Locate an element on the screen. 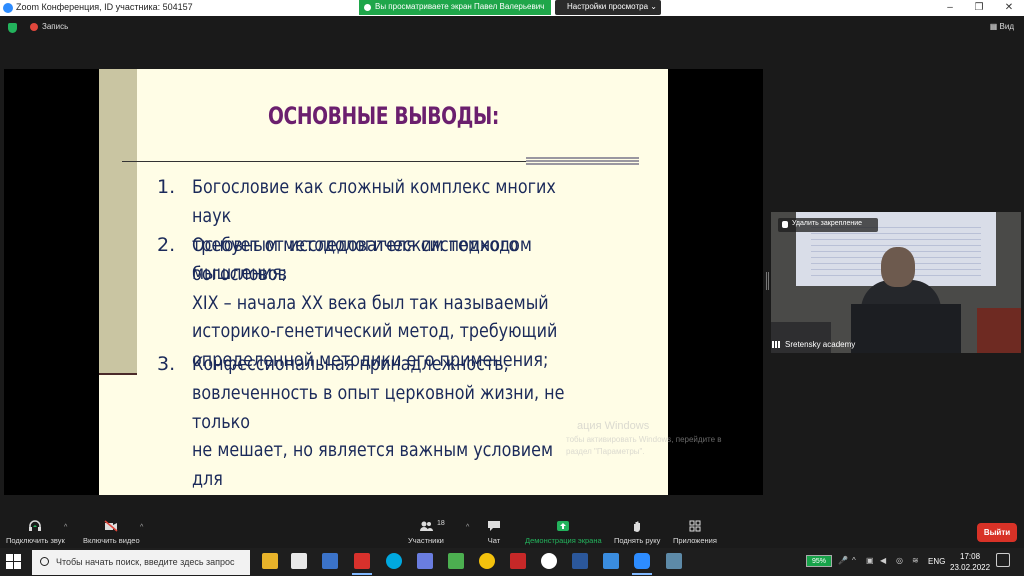 The height and width of the screenshot is (576, 1024). background-books is located at coordinates (999, 330).